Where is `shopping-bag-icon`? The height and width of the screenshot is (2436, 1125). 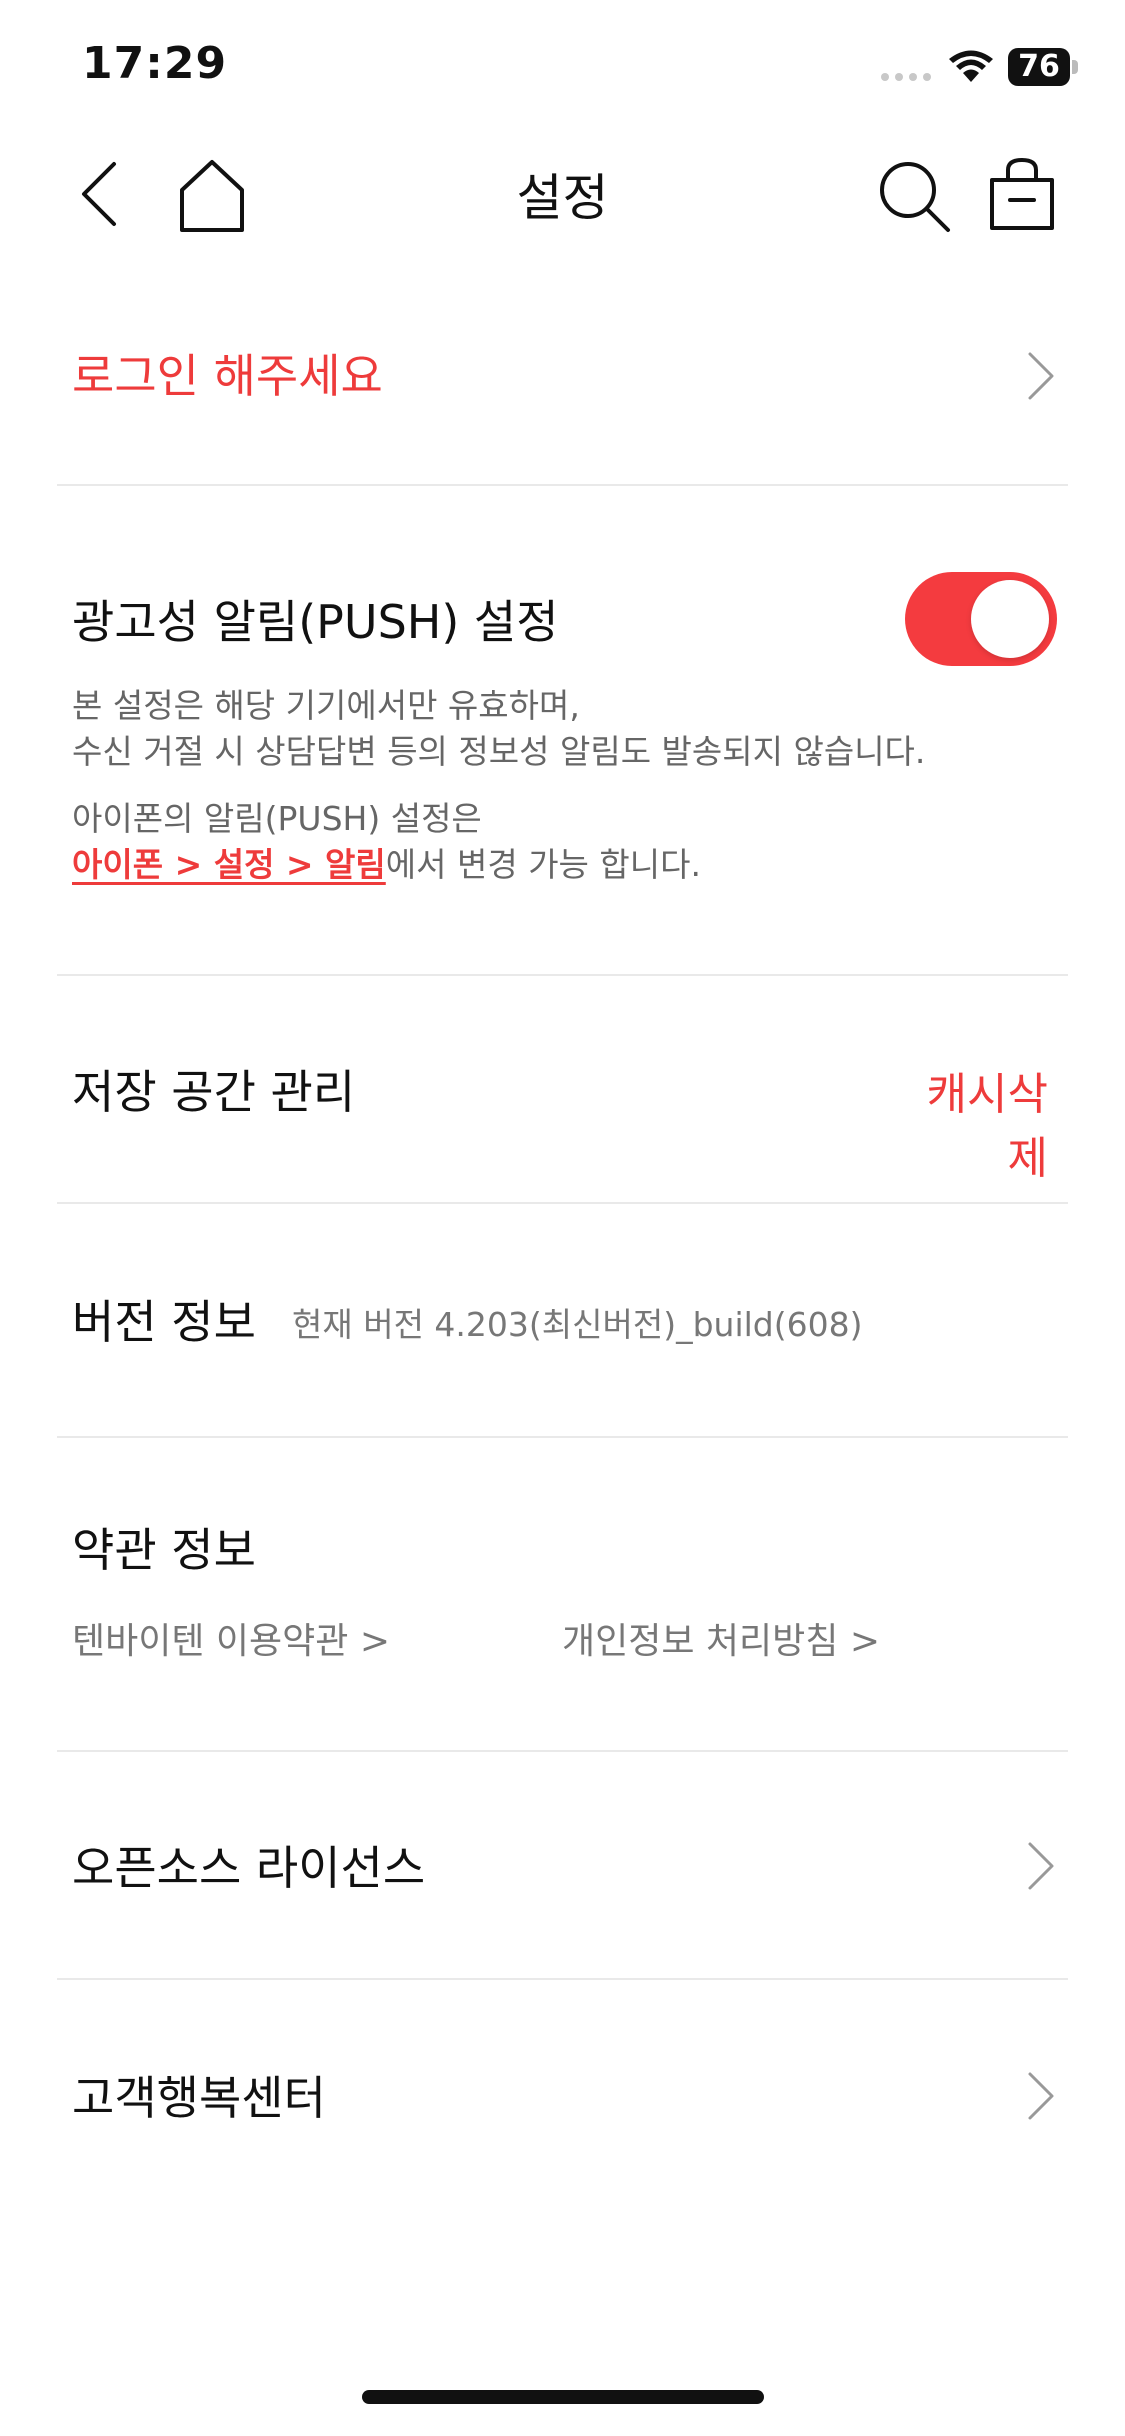 shopping-bag-icon is located at coordinates (1022, 196).